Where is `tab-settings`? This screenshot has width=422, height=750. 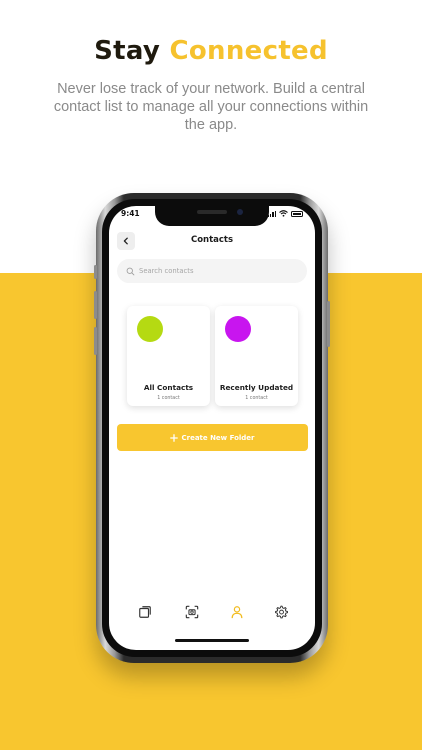
tab-settings is located at coordinates (281, 612).